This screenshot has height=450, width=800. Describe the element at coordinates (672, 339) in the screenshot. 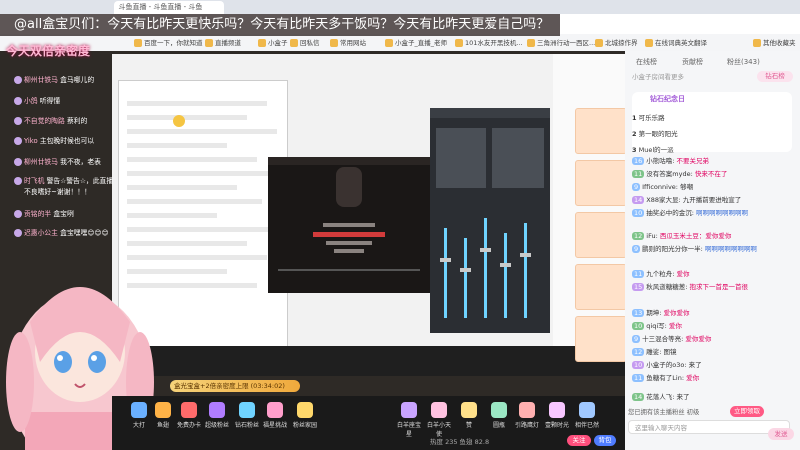

I see `chat-message: 9 十三混合等亮: 爱你爱你` at that location.